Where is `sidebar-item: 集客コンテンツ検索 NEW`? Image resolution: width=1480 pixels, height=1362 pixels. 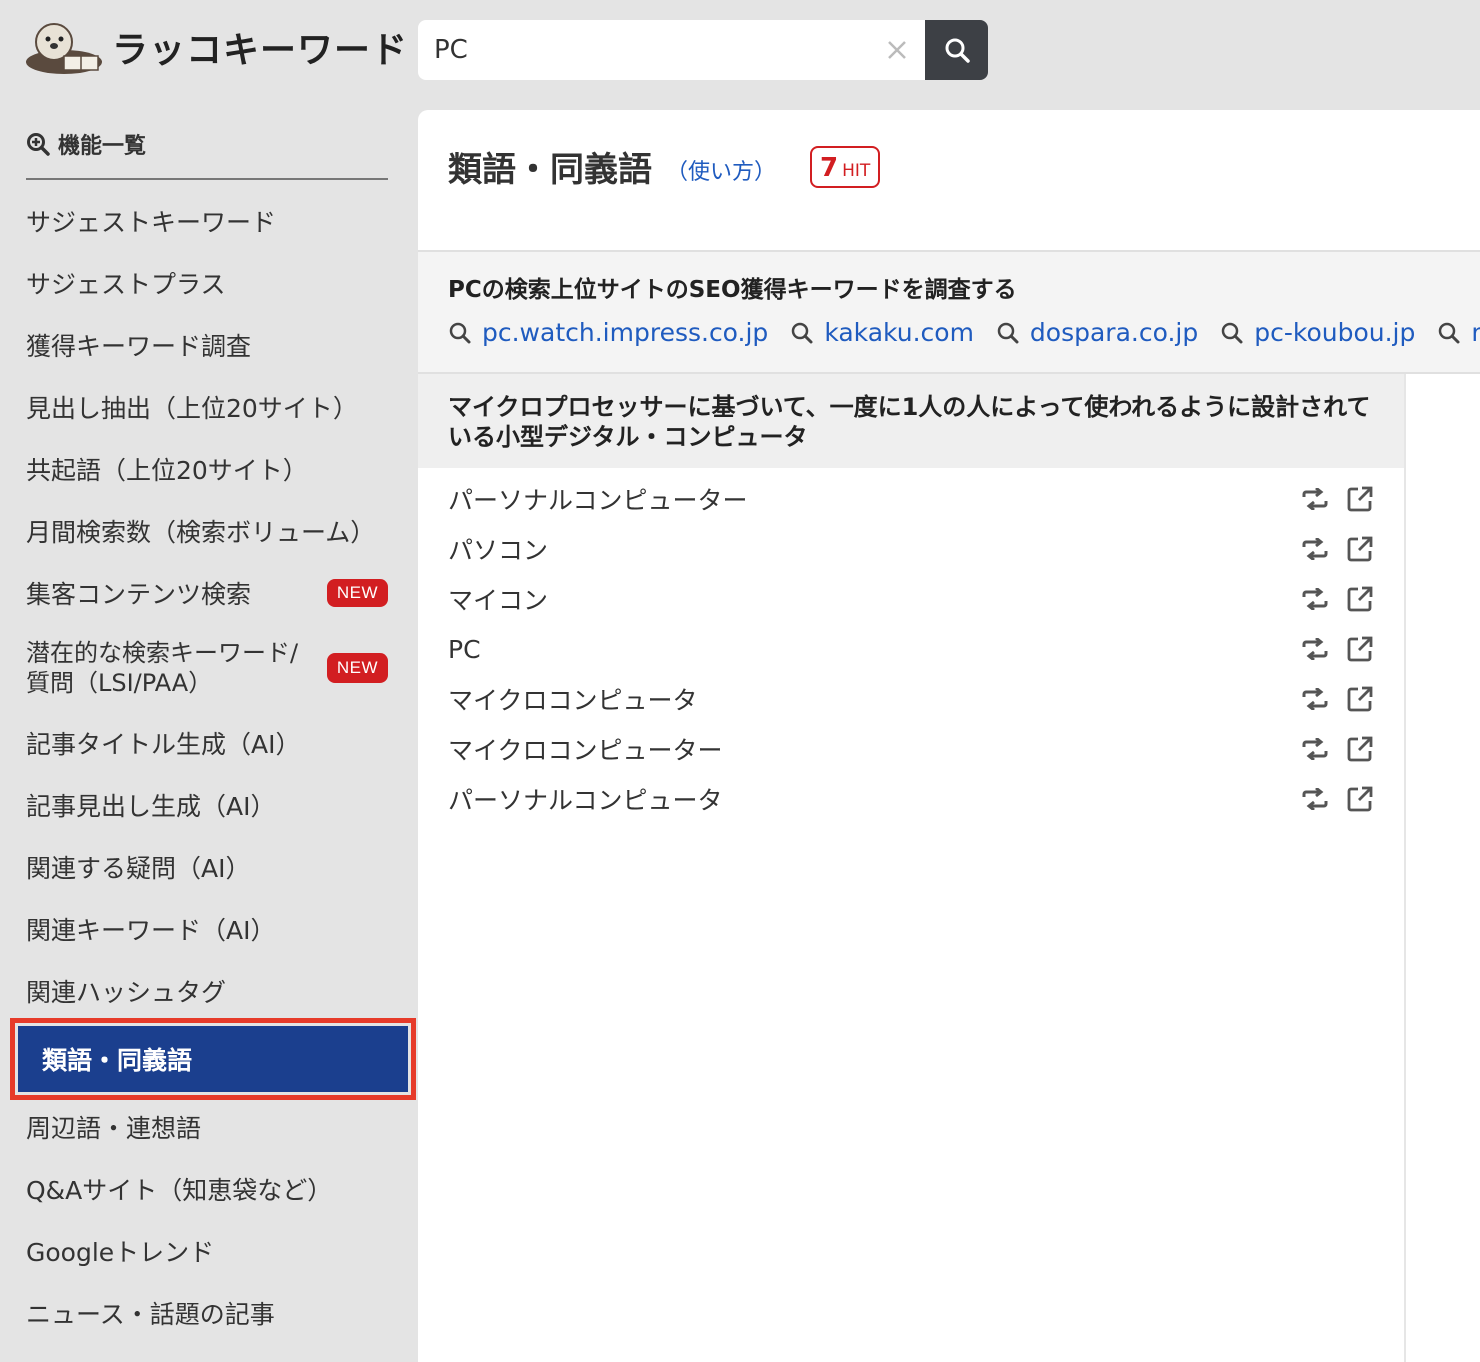 sidebar-item: 集客コンテンツ検索 NEW is located at coordinates (209, 593).